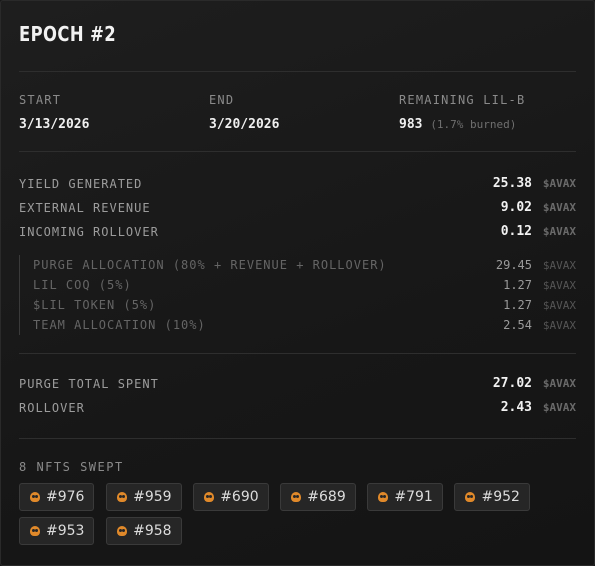 The image size is (595, 566). Describe the element at coordinates (512, 383) in the screenshot. I see `row-value: 27.02` at that location.